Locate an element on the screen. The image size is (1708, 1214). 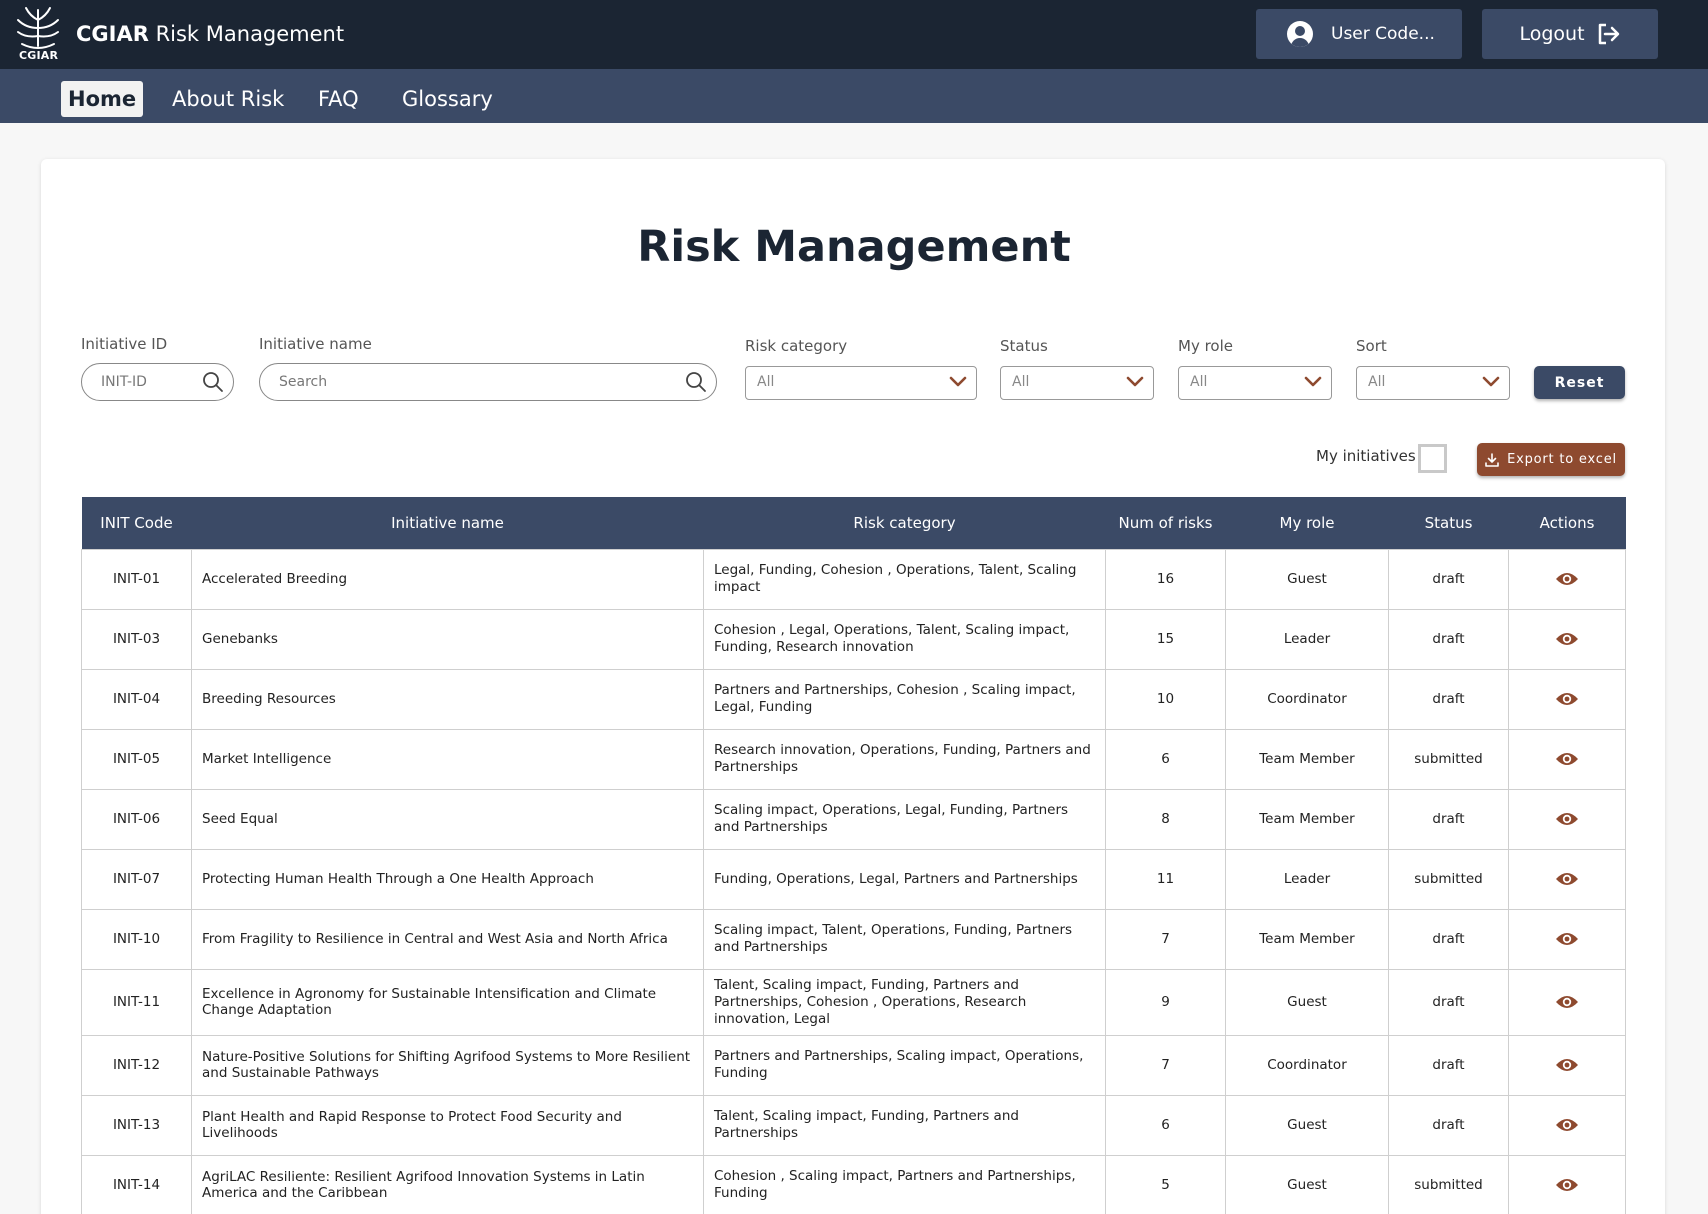
header-my-role: My role is located at coordinates (1307, 523).